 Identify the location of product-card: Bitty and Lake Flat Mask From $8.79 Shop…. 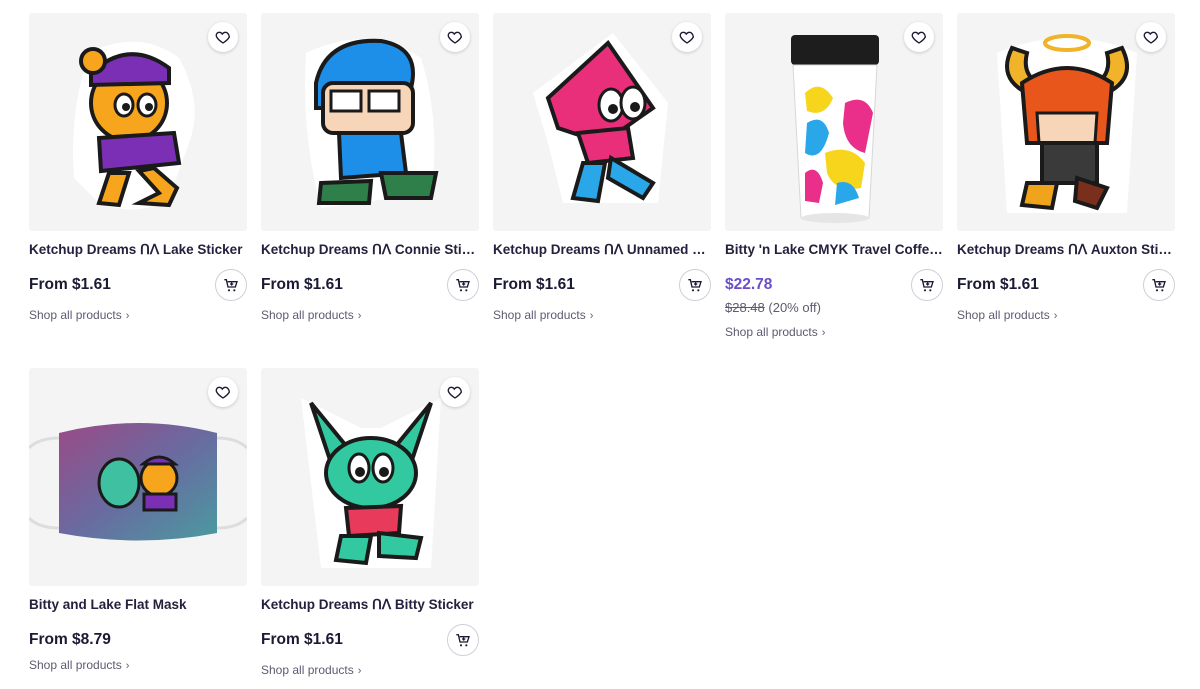
(138, 520).